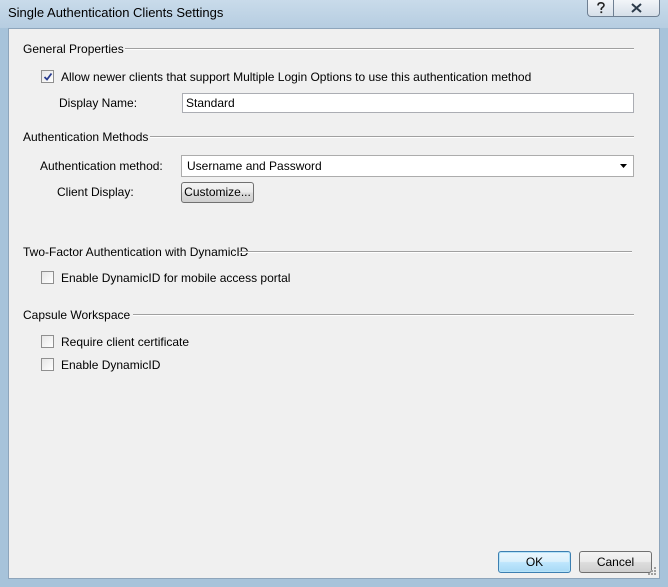 The width and height of the screenshot is (668, 587). What do you see at coordinates (98, 103) in the screenshot?
I see `display-name-label: Display Name:` at bounding box center [98, 103].